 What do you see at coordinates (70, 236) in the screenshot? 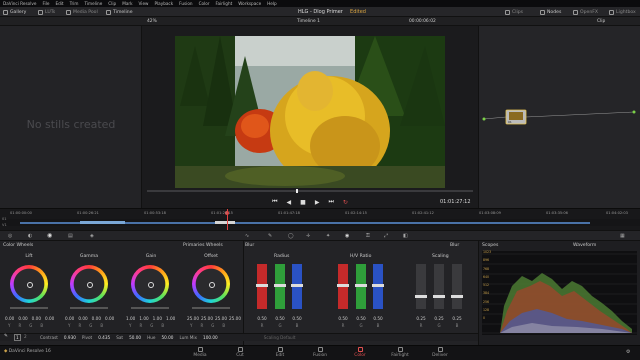
I see `rgb-mixer-icon: ▤` at bounding box center [70, 236].